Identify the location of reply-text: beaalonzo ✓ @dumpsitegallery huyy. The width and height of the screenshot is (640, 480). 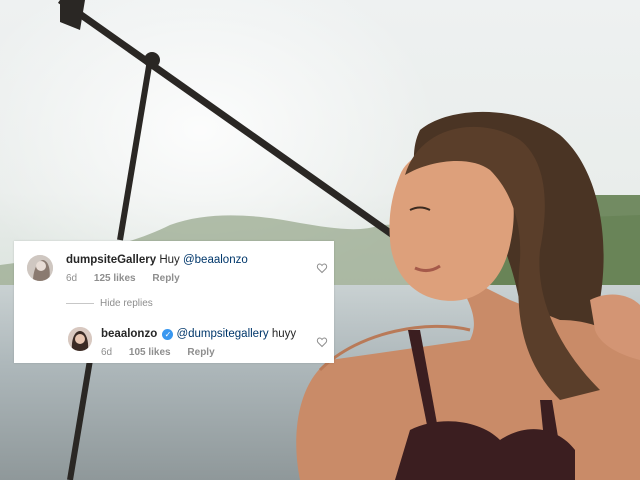
(198, 334).